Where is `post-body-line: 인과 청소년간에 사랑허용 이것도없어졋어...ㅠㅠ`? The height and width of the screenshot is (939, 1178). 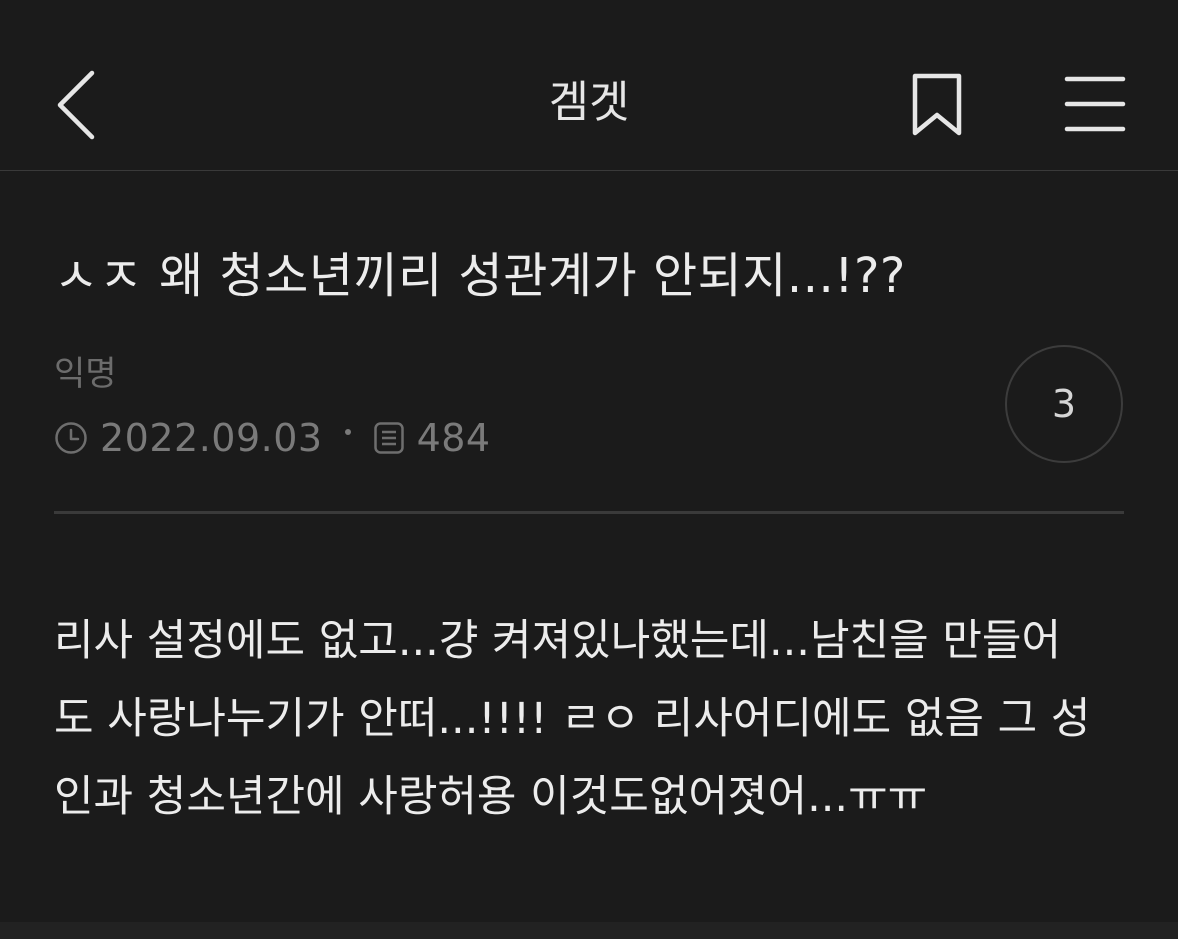 post-body-line: 인과 청소년간에 사랑허용 이것도없어졋어...ㅠㅠ is located at coordinates (491, 797).